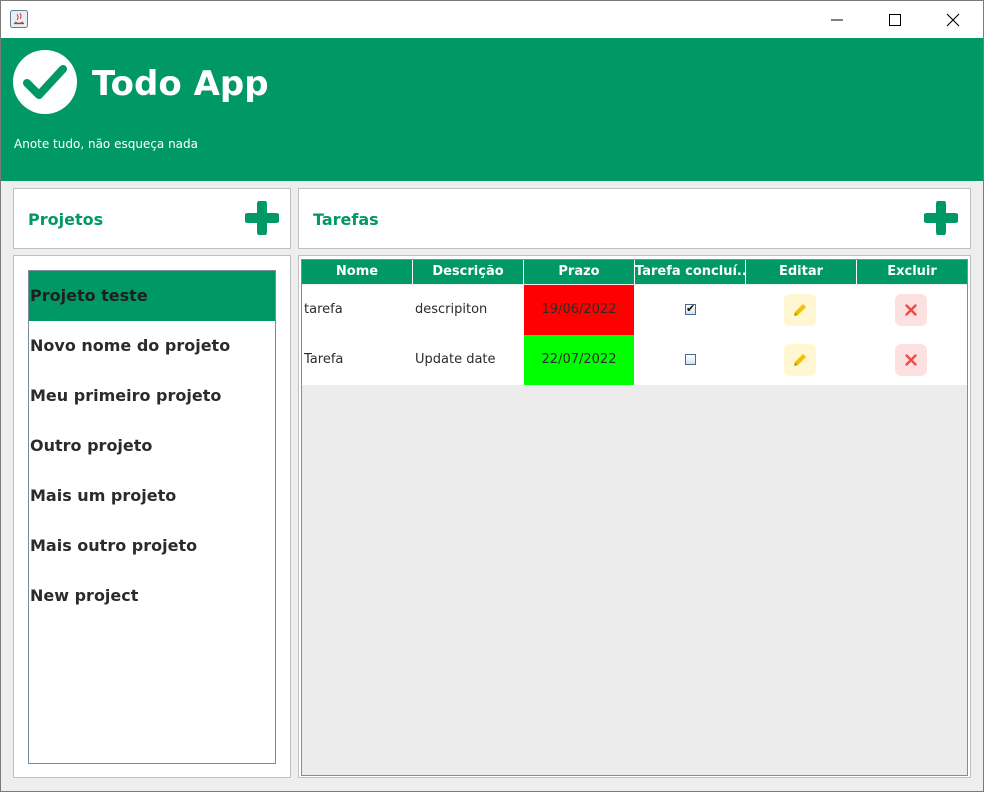  Describe the element at coordinates (579, 272) in the screenshot. I see `column-header-deadline: Prazo` at that location.